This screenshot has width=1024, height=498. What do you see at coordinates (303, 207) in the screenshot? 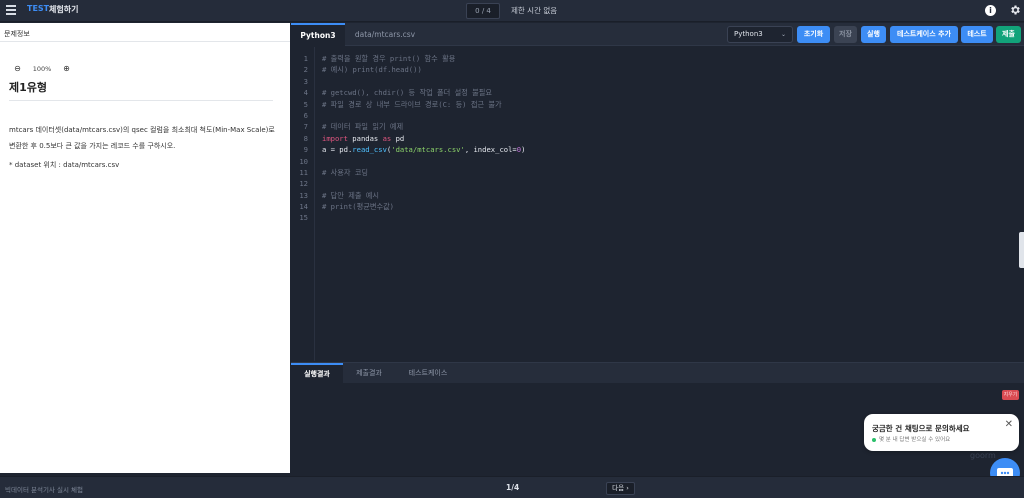
I see `line-number: 14` at bounding box center [303, 207].